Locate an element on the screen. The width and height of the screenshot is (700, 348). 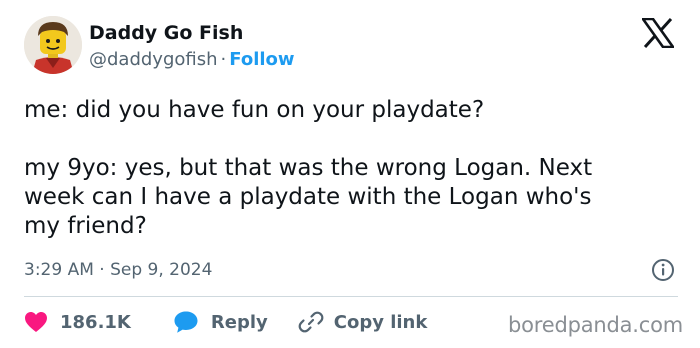
author-handle-line: @daddygofish · Follow is located at coordinates (192, 59).